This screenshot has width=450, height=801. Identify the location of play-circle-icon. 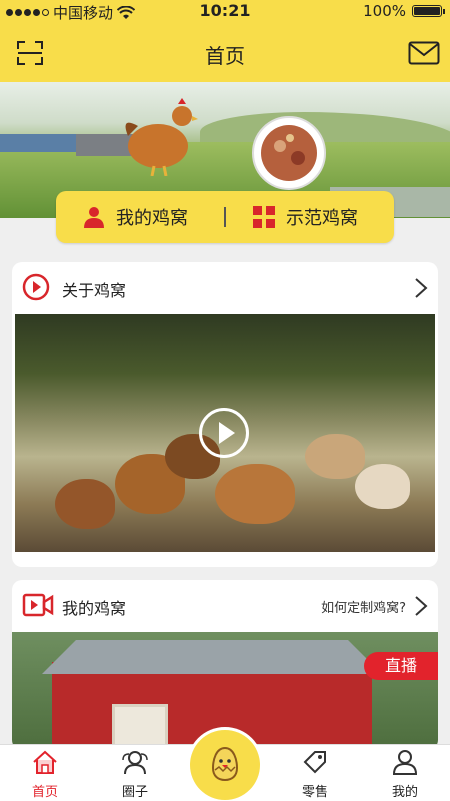
(36, 287).